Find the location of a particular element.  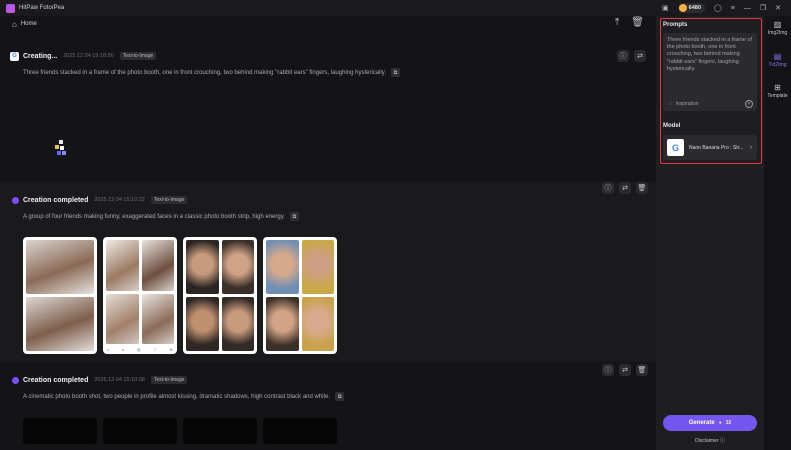

phone-nav-bar: ⌂ ⌕ ◎ ♡ ♙ is located at coordinates (140, 349).